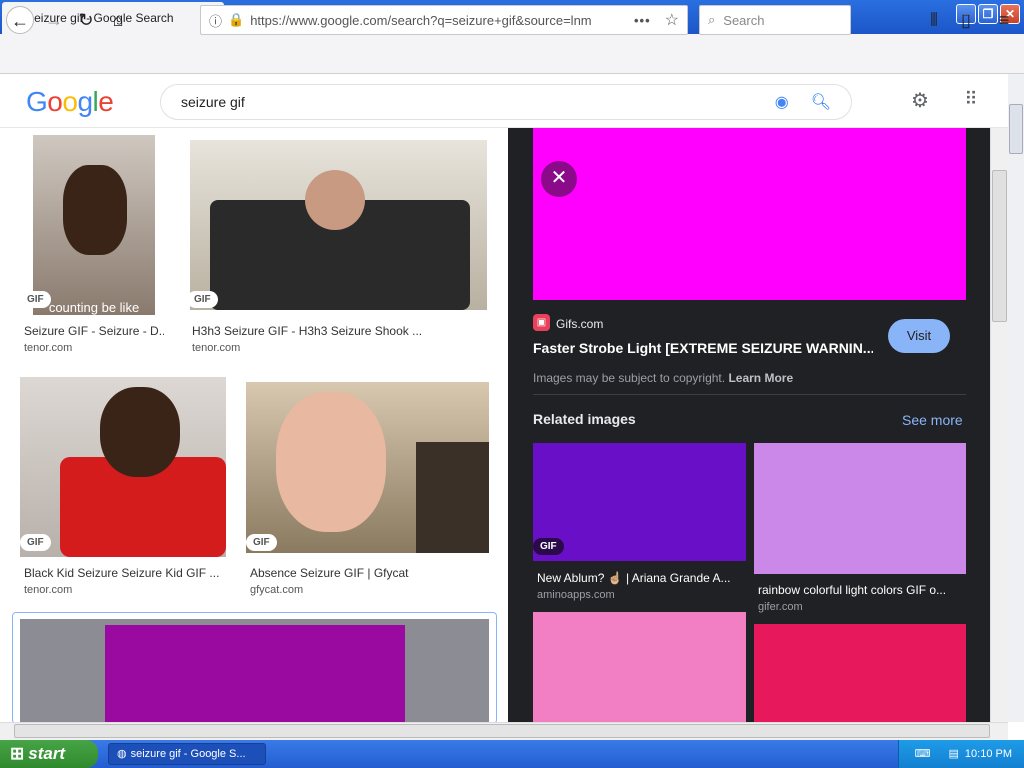 This screenshot has width=1024, height=768. I want to click on horizontal-scrollbar, so click(504, 731).